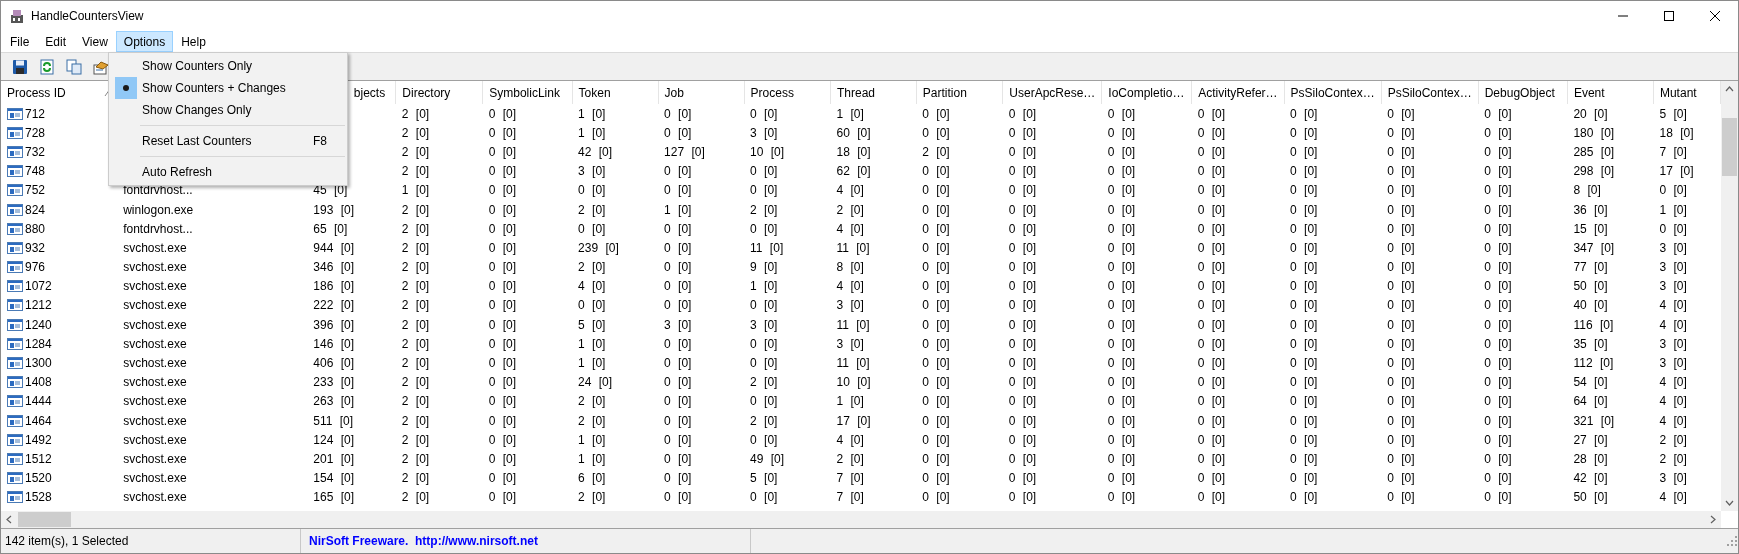 This screenshot has height=554, width=1739. Describe the element at coordinates (333, 248) in the screenshot. I see `table-cell-text: 944 [0]` at that location.